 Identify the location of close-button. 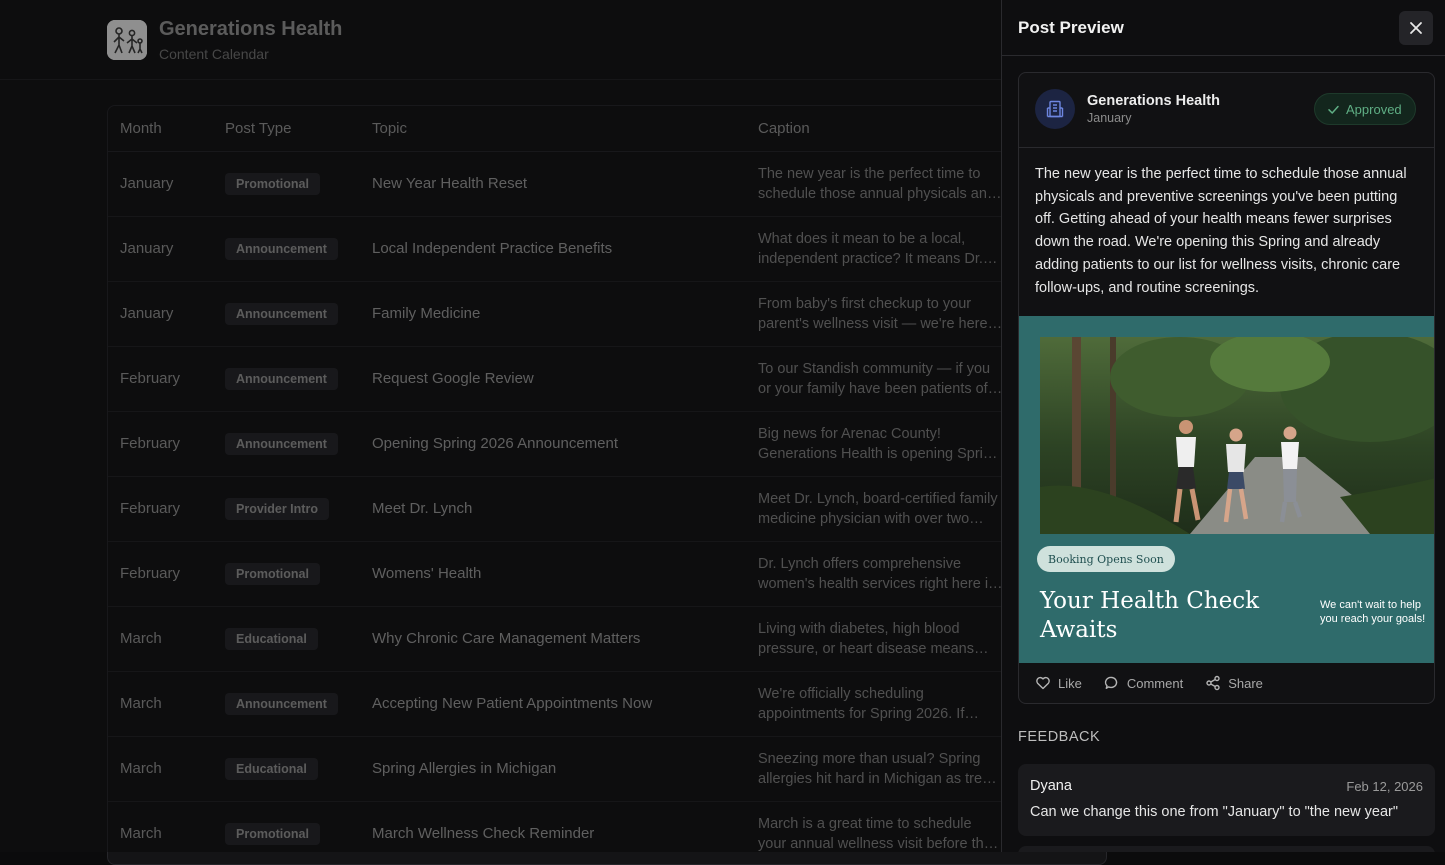
(1416, 28).